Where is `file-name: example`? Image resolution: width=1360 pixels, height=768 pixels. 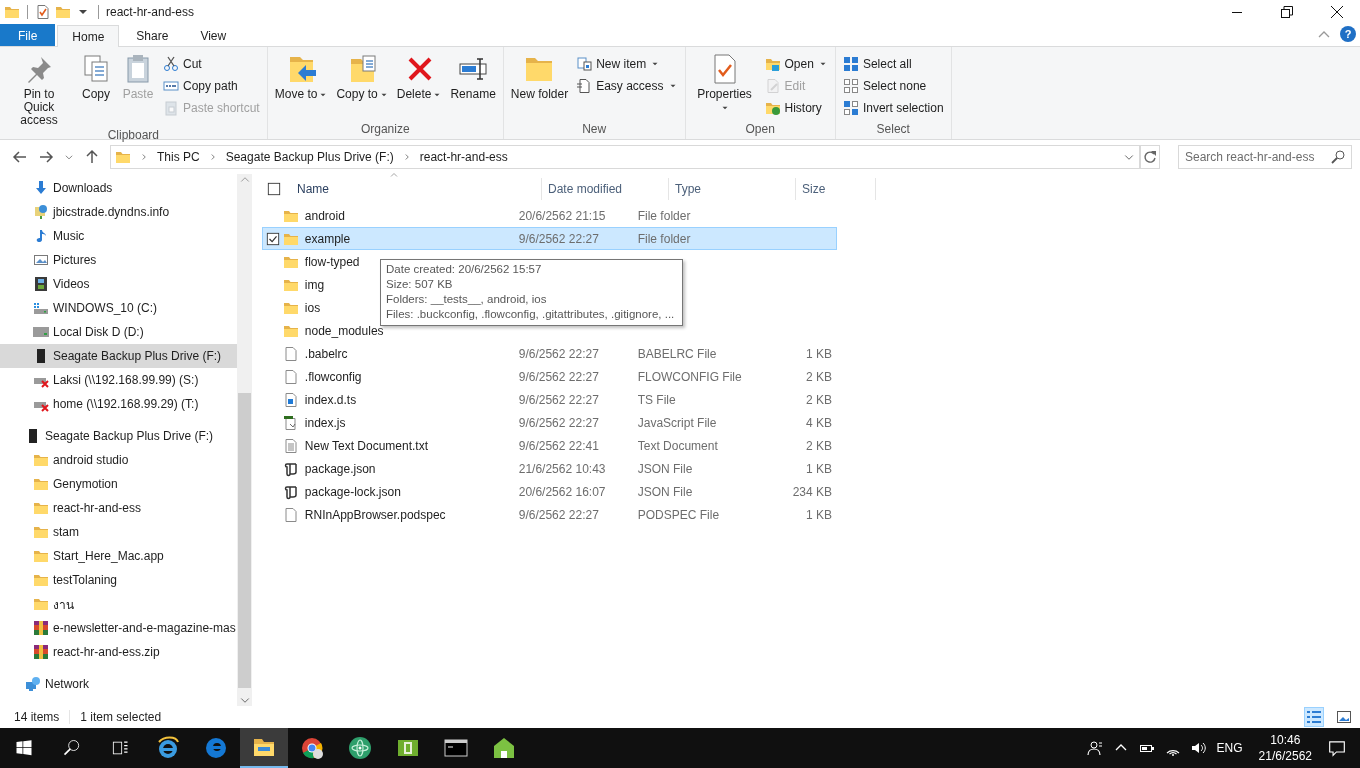 file-name: example is located at coordinates (327, 238).